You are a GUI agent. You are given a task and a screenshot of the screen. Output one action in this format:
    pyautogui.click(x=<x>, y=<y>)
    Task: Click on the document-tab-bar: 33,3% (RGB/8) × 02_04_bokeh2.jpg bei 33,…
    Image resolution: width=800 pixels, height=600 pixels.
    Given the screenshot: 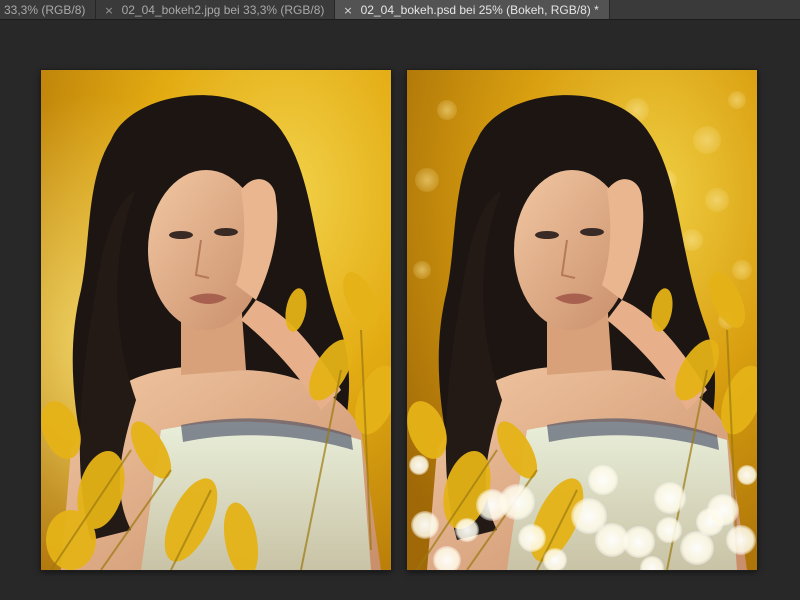 What is the action you would take?
    pyautogui.click(x=400, y=10)
    